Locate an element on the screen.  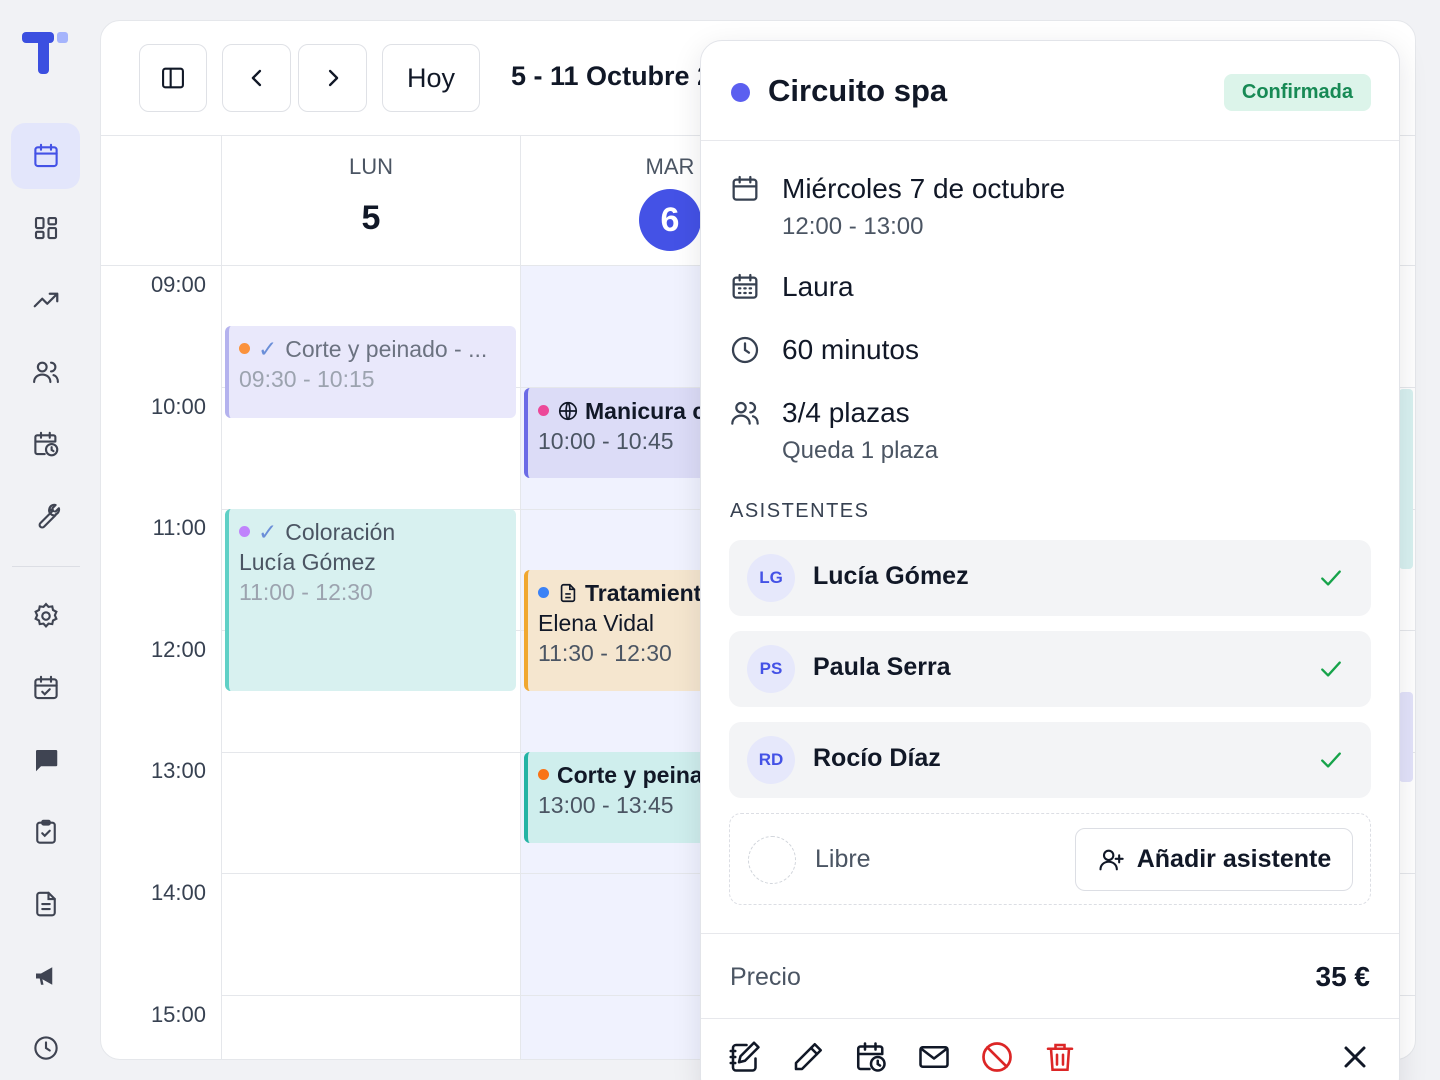
event-time: 09:30 - 10:15 is located at coordinates (307, 379).